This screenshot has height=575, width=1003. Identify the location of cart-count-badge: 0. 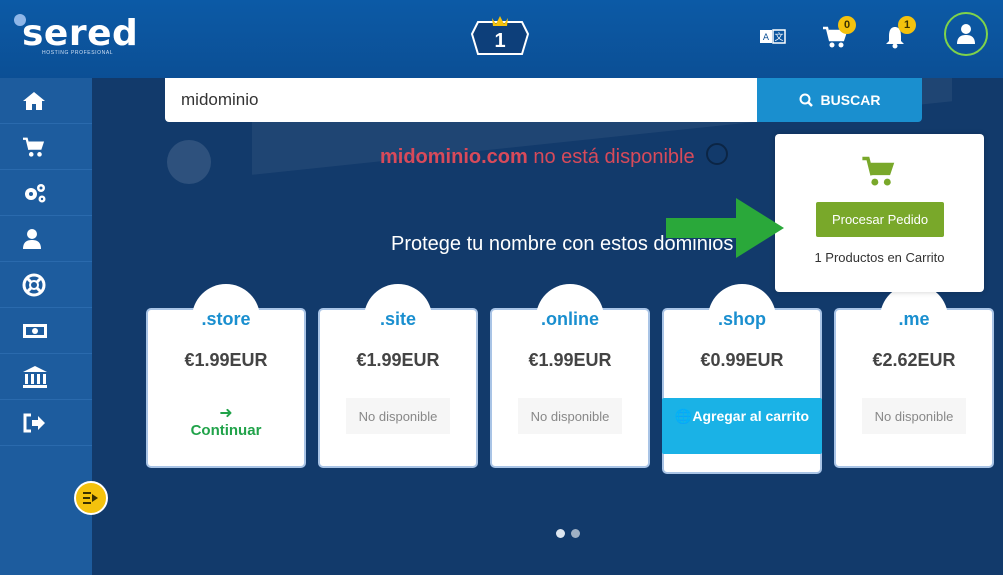
(847, 25).